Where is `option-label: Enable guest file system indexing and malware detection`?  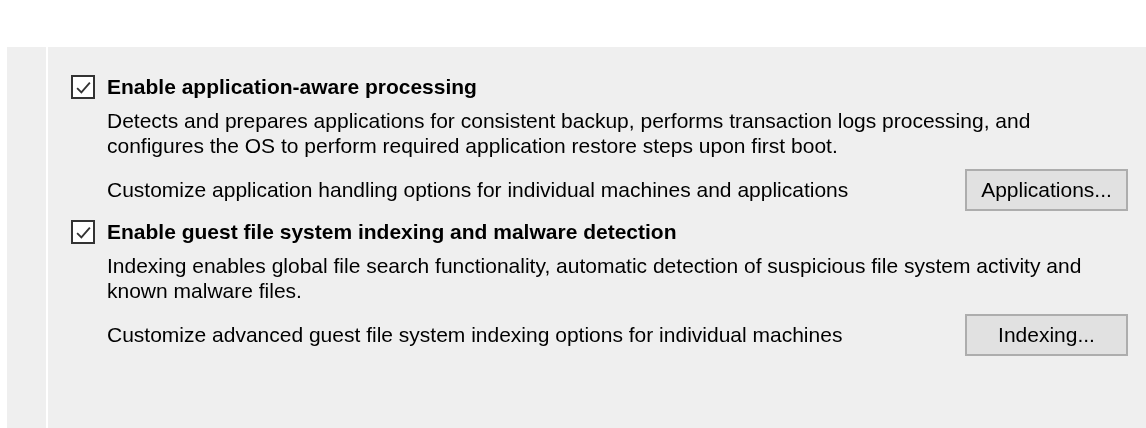 option-label: Enable guest file system indexing and malware detection is located at coordinates (392, 232).